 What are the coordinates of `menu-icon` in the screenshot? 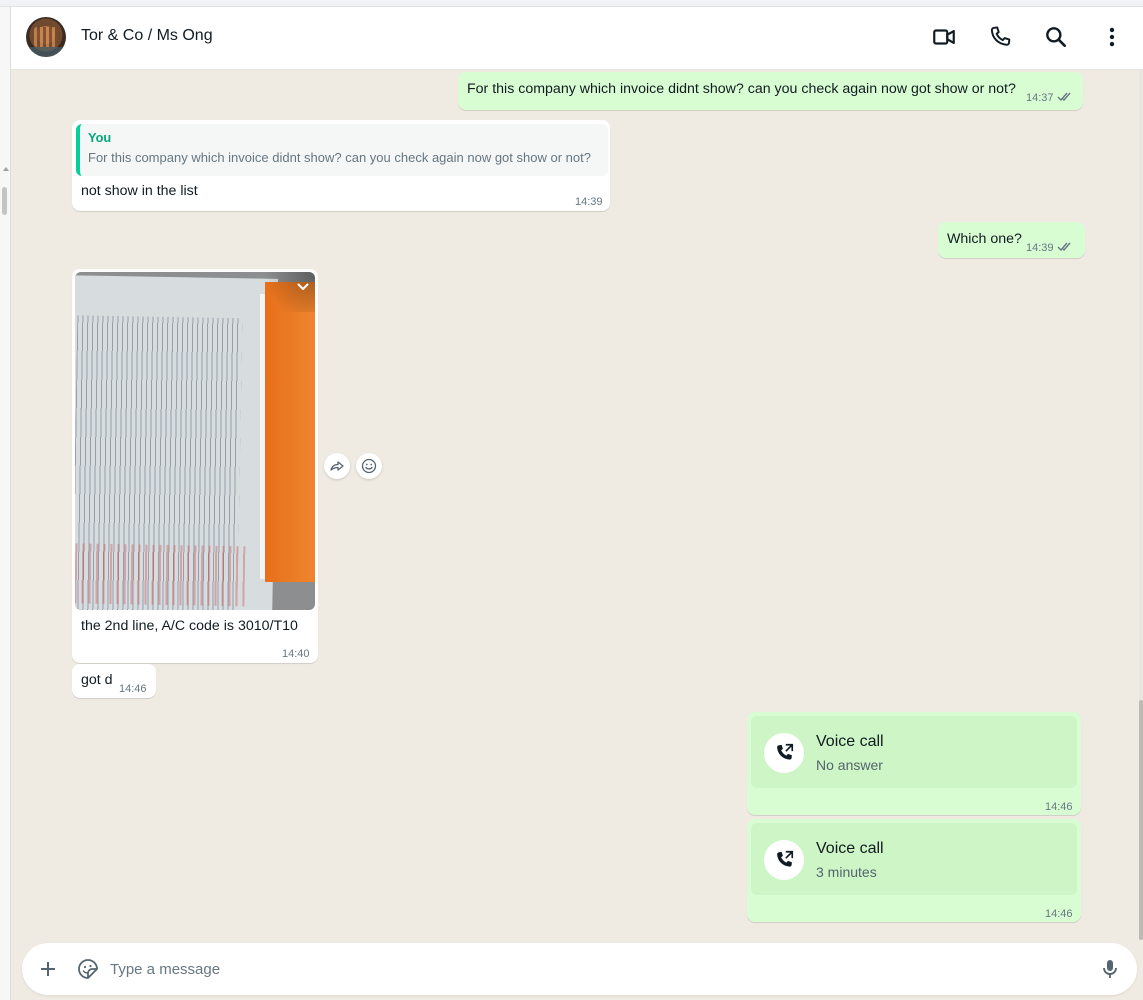 It's located at (1112, 37).